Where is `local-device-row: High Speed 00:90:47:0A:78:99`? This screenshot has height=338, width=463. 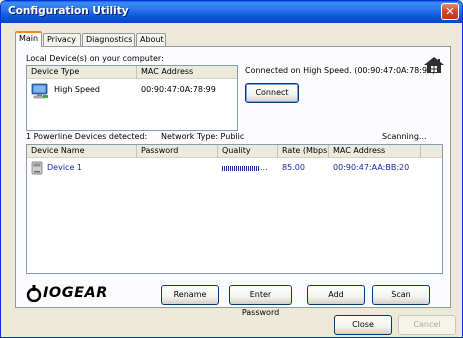 local-device-row: High Speed 00:90:47:0A:78:99 is located at coordinates (132, 92).